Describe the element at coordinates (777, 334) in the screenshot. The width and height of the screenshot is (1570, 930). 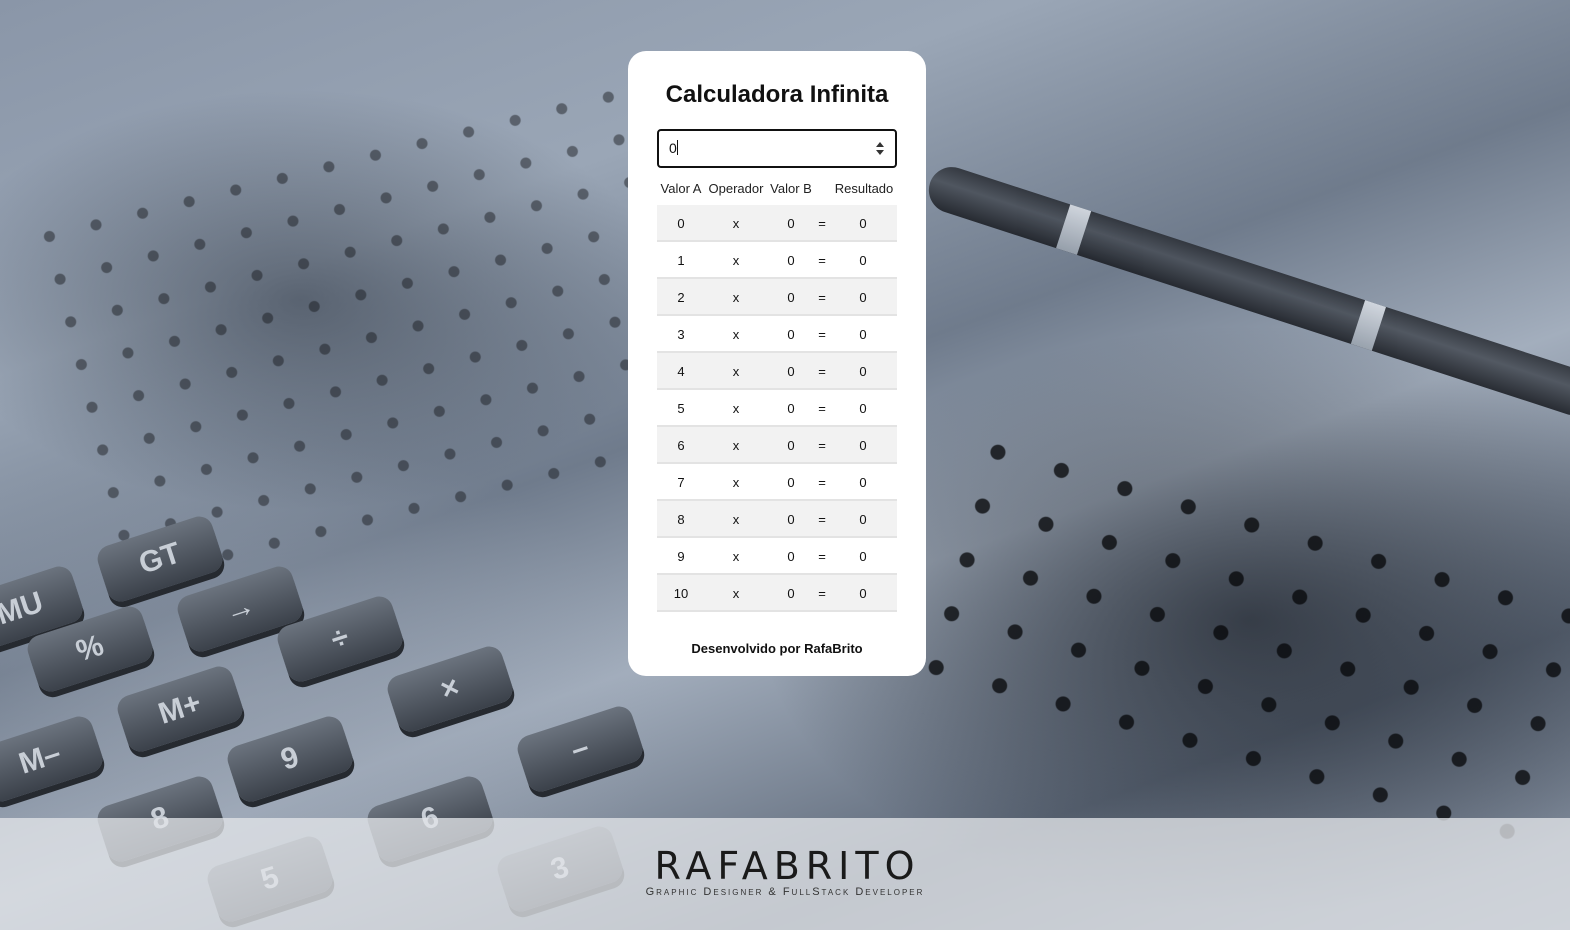
I see `table-row: 3 x 0 = 0` at that location.